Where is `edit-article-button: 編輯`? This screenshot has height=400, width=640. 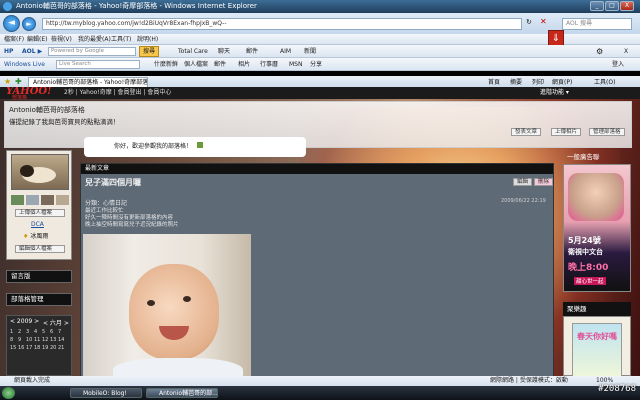 edit-article-button: 編輯 is located at coordinates (523, 182).